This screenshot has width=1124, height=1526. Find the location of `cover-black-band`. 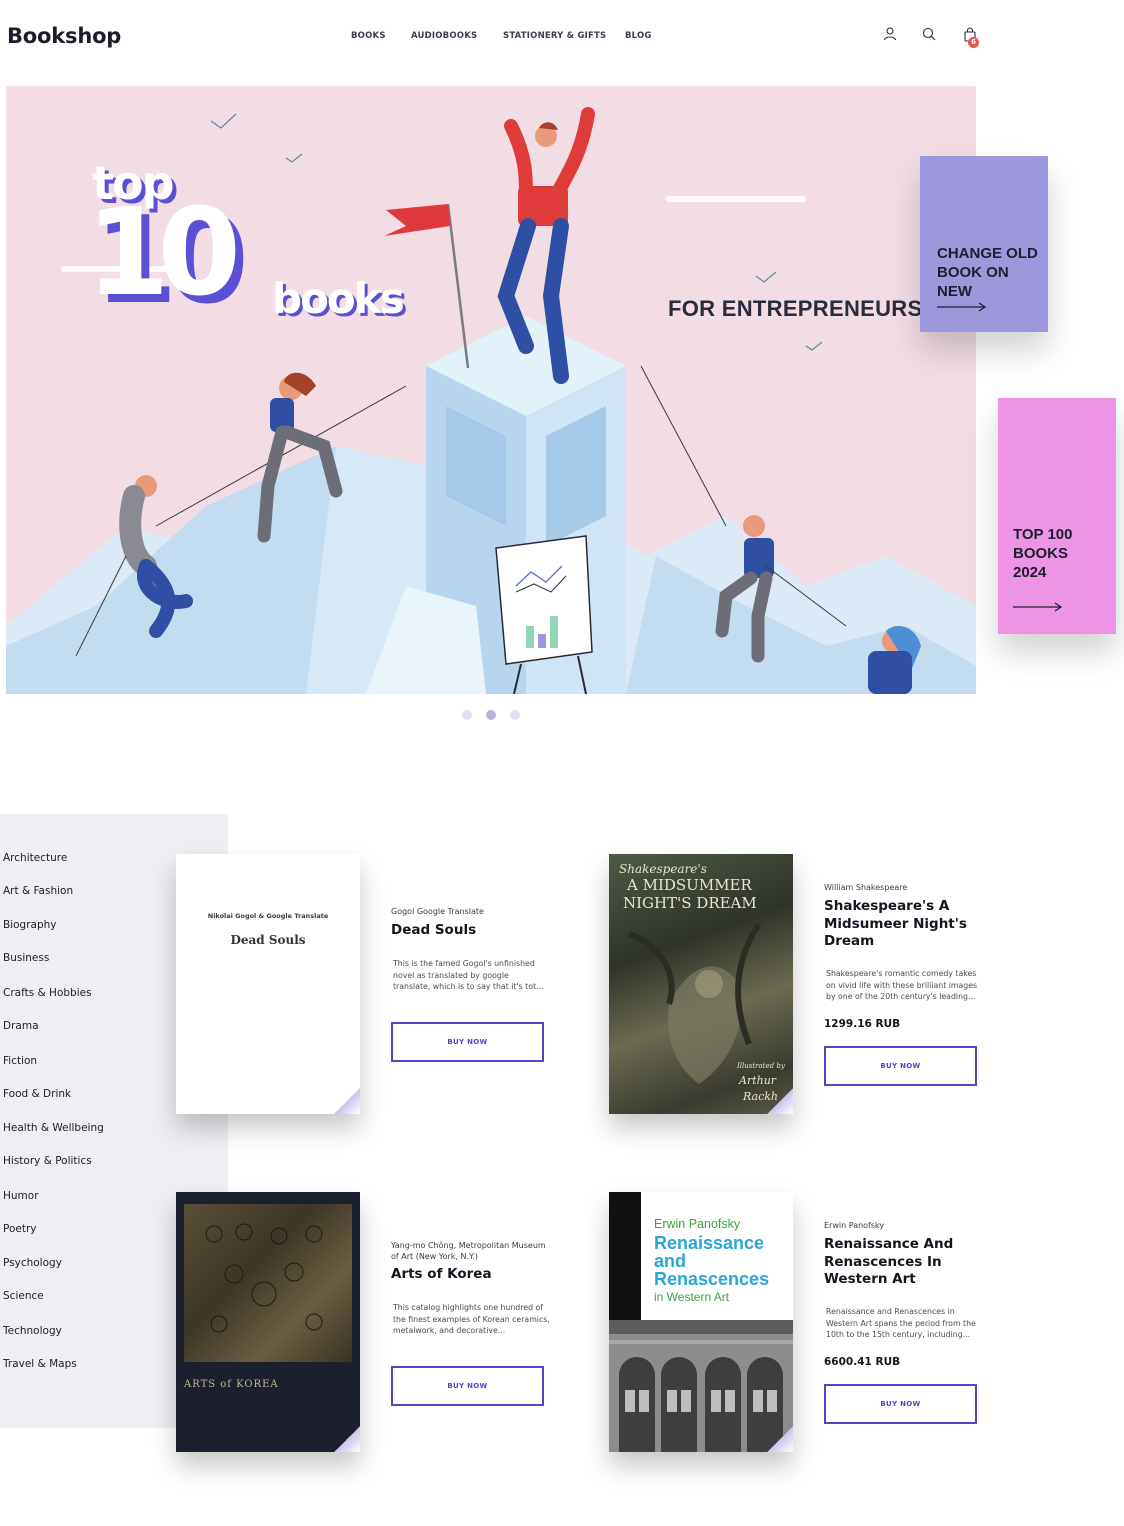

cover-black-band is located at coordinates (625, 1256).